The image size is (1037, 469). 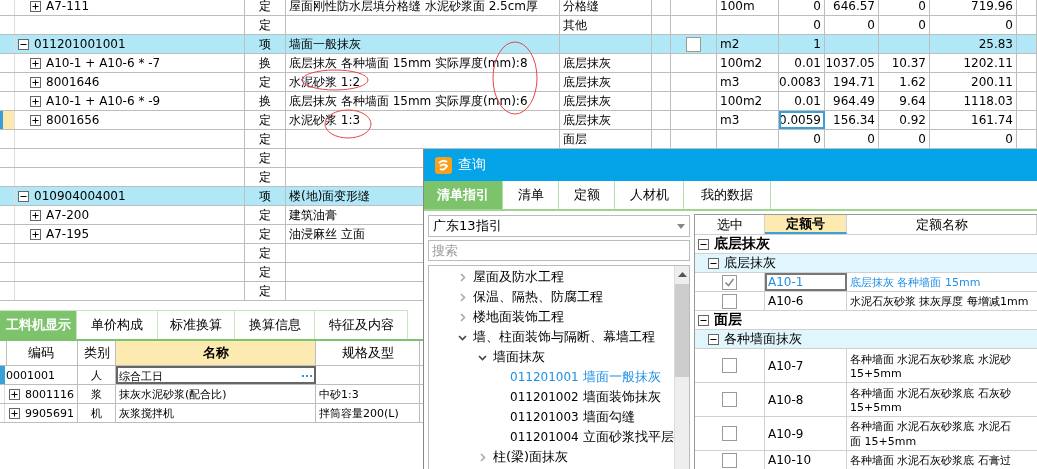 I want to click on table-cell: 100m2, so click(x=748, y=63).